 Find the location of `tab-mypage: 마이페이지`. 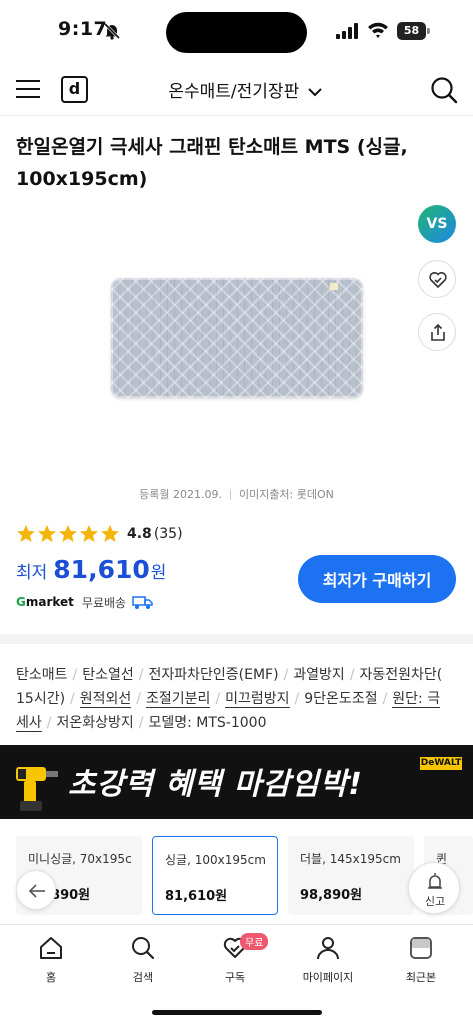

tab-mypage: 마이페이지 is located at coordinates (328, 965).